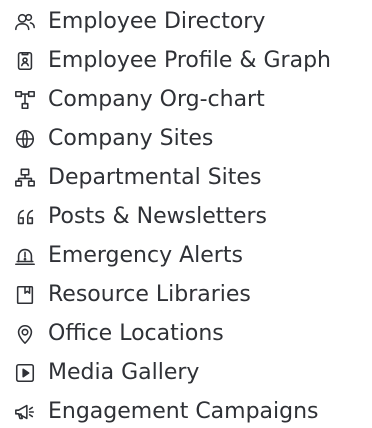 The width and height of the screenshot is (372, 428). I want to click on menu-item-engagement-campaigns: Engagement Campaigns, so click(165, 412).